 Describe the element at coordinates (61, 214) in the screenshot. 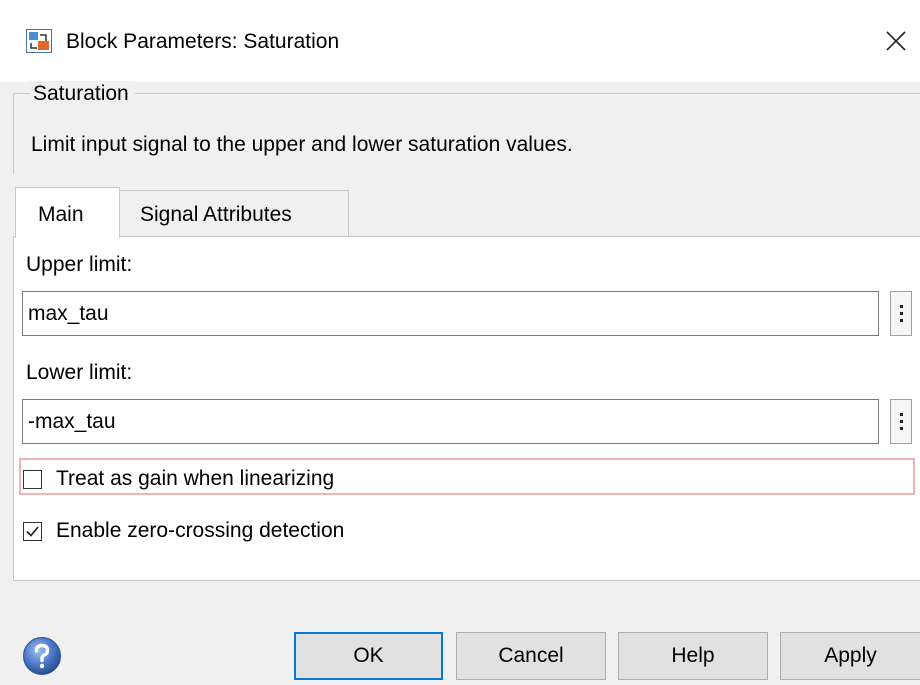

I see `tab-main-label: Main` at that location.